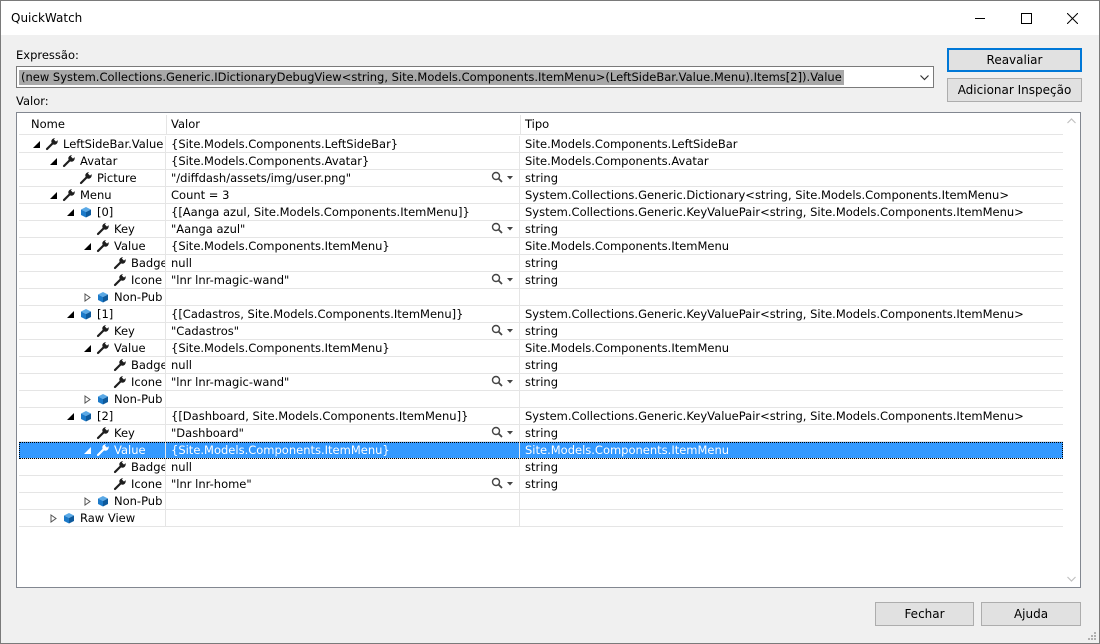 This screenshot has height=644, width=1100. What do you see at coordinates (541, 518) in the screenshot?
I see `table-row: Raw View` at bounding box center [541, 518].